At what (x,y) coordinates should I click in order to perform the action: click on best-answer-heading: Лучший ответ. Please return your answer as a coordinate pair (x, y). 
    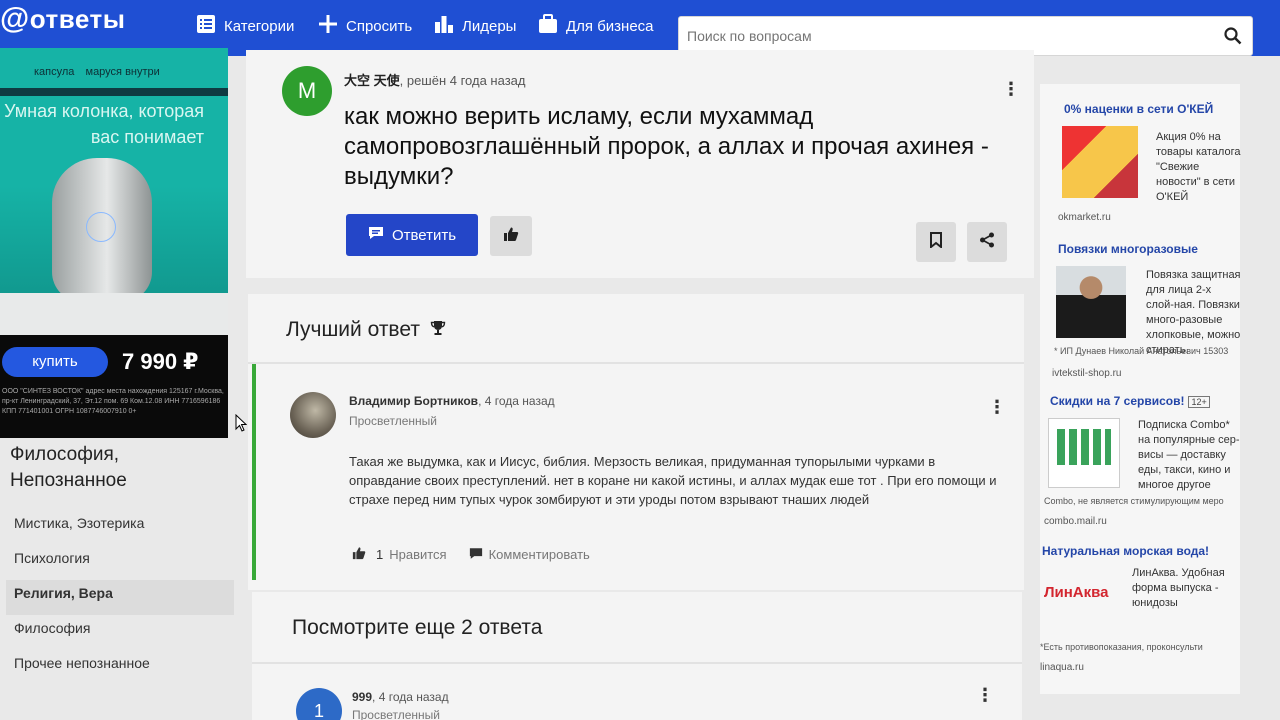
    Looking at the image, I should click on (366, 330).